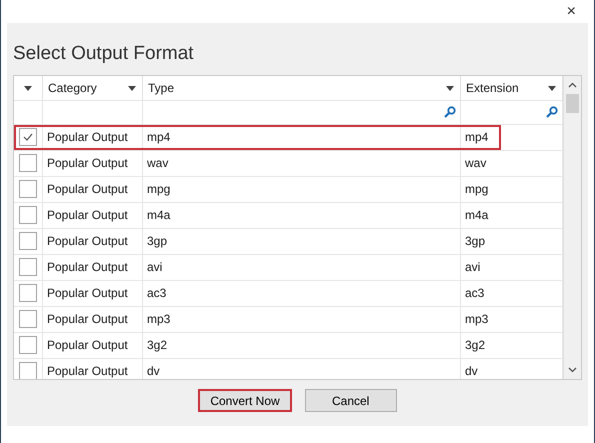 The height and width of the screenshot is (443, 595). Describe the element at coordinates (572, 103) in the screenshot. I see `scroll-thumb` at that location.